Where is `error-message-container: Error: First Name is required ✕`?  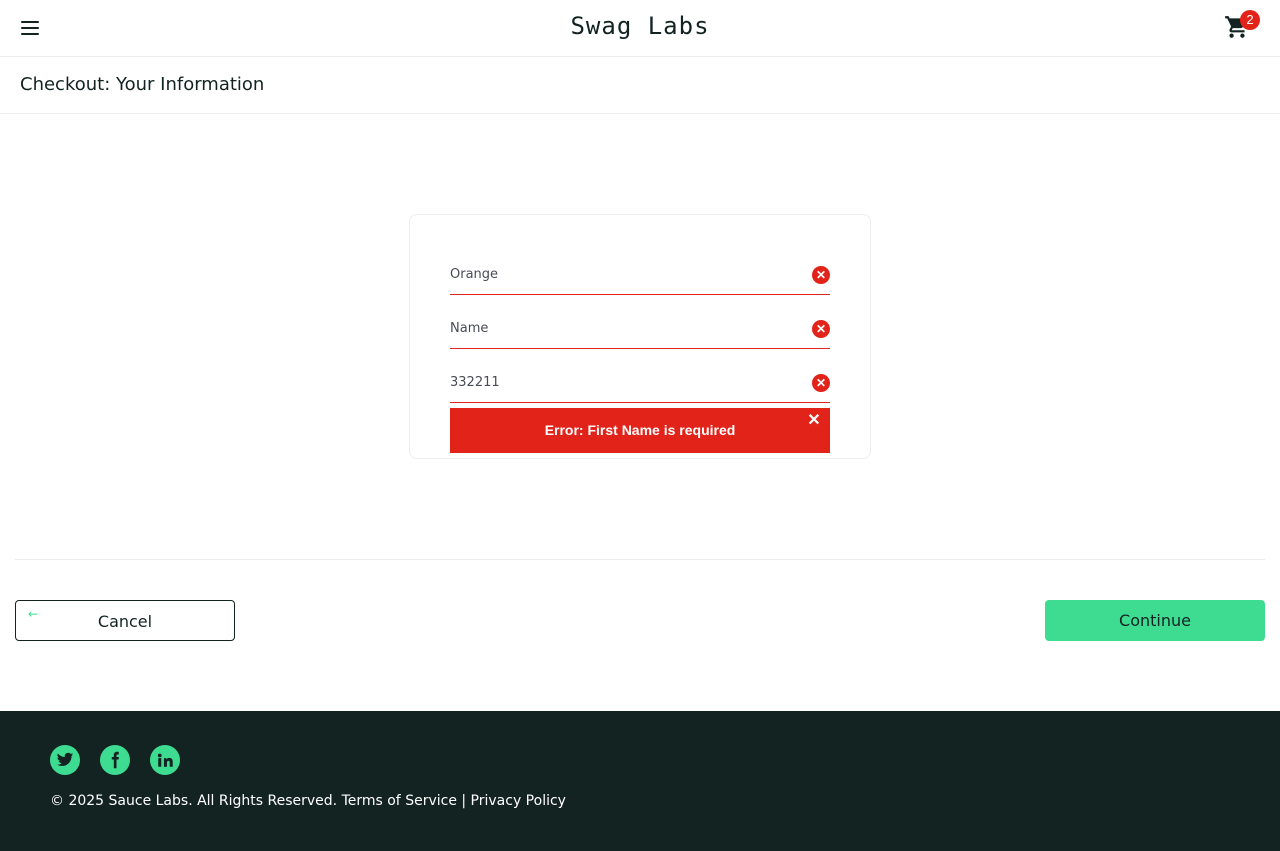 error-message-container: Error: First Name is required ✕ is located at coordinates (640, 430).